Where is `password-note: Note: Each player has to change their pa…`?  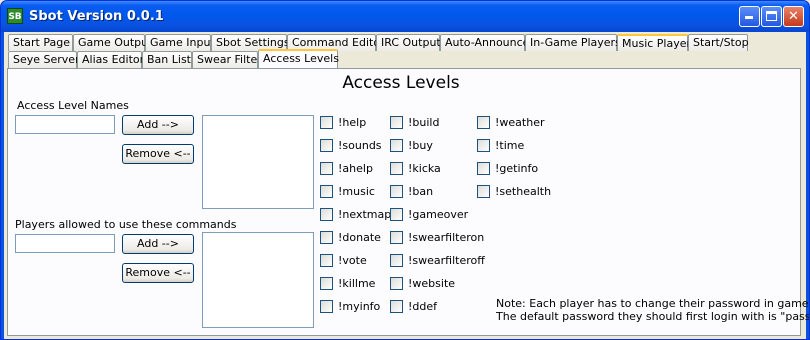 password-note: Note: Each player has to change their pa… is located at coordinates (653, 310).